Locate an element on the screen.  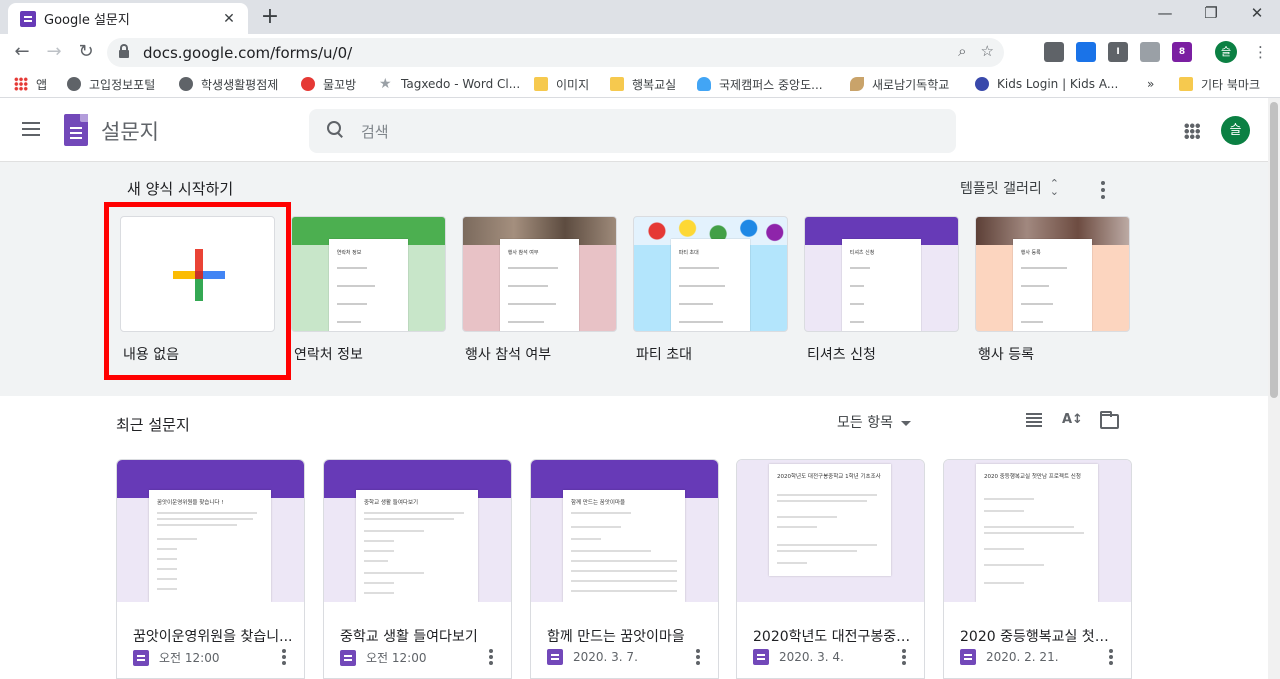
browser-tab: Google 설문지 ✕ is located at coordinates (128, 18).